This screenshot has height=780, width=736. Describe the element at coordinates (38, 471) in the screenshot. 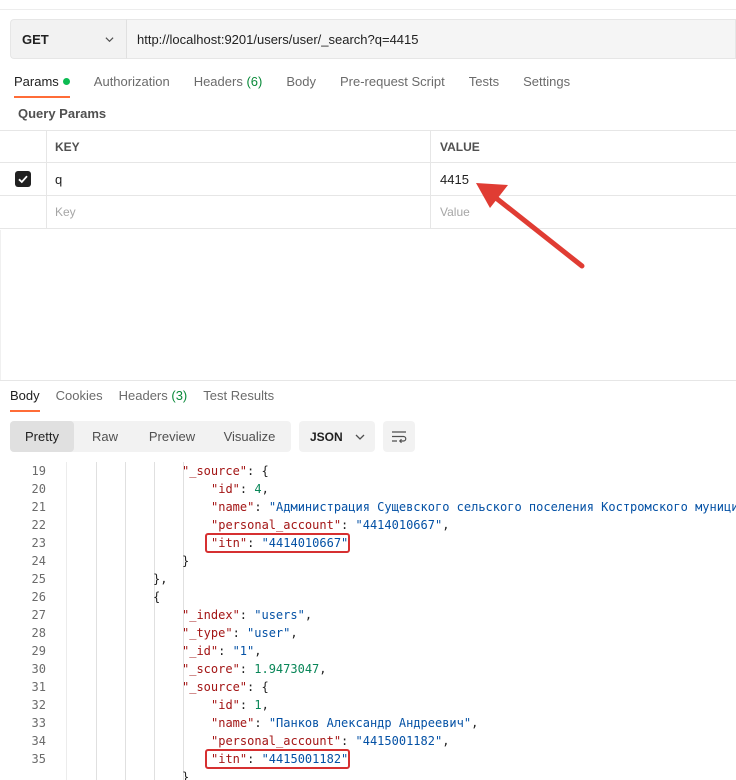

I see `line-number: 19` at that location.